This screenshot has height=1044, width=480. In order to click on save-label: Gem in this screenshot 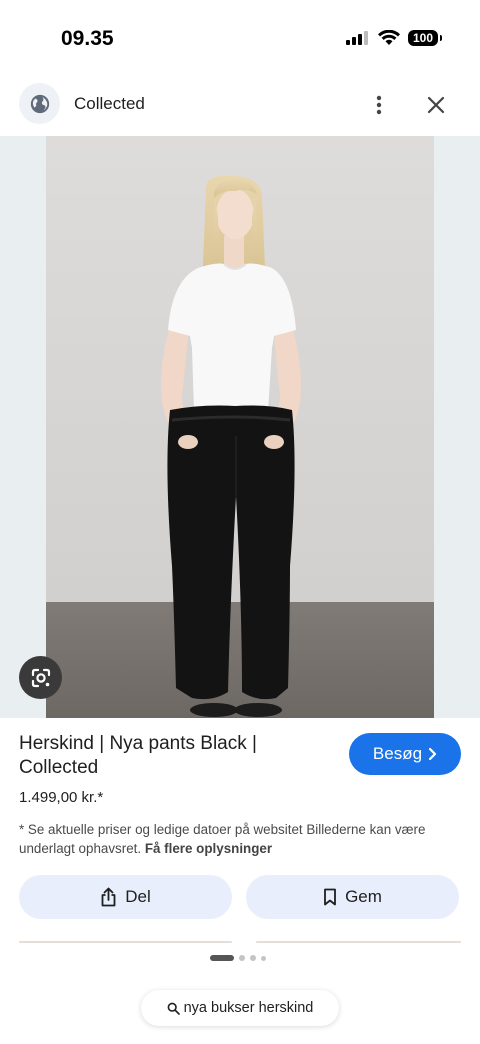, I will do `click(363, 896)`.